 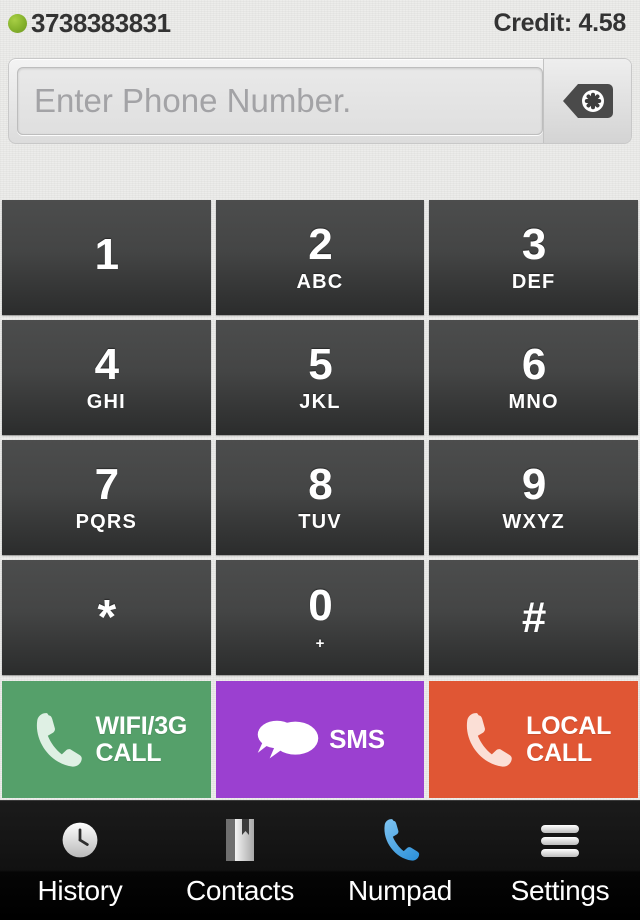 I want to click on bottom-tab-bar: History Contacts Numpad Settings, so click(x=320, y=860).